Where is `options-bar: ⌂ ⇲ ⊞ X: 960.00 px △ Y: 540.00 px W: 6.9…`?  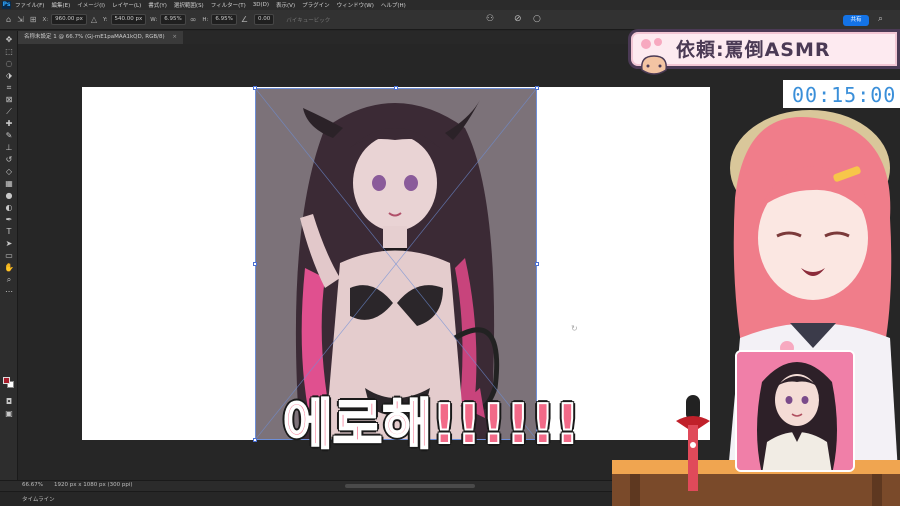
options-bar: ⌂ ⇲ ⊞ X: 960.00 px △ Y: 540.00 px W: 6.9… is located at coordinates (450, 20).